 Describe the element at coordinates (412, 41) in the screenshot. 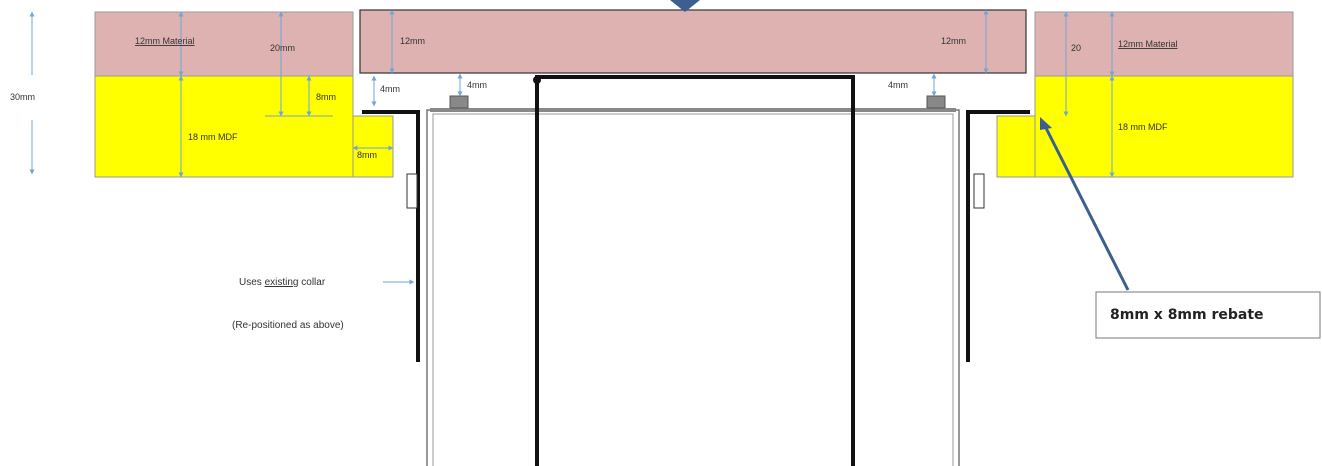

I see `center-left-label: 12mm` at that location.